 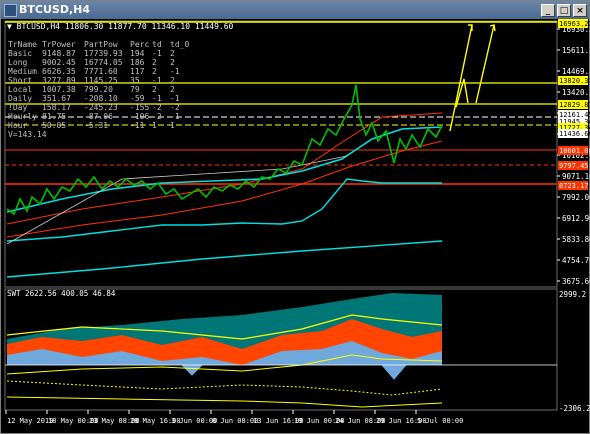 What do you see at coordinates (20, 53) in the screenshot?
I see `trend-cell: Basic` at bounding box center [20, 53].